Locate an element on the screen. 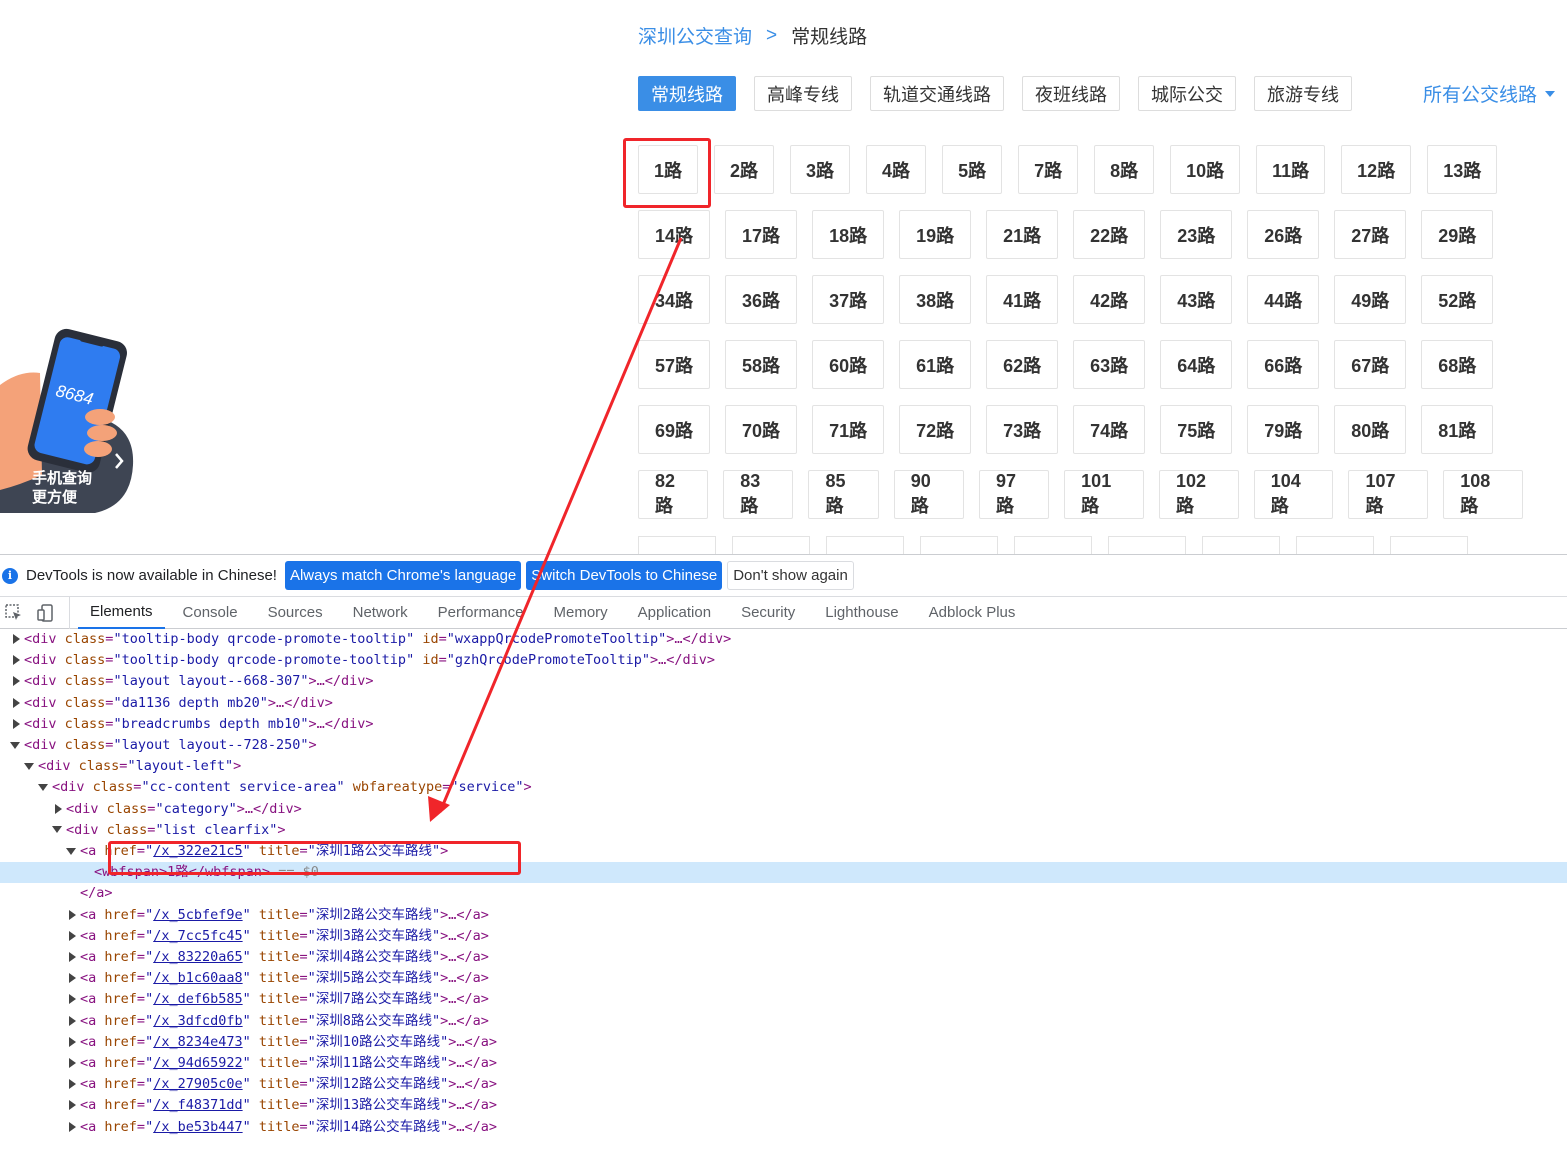  tab-security: Security is located at coordinates (768, 613).